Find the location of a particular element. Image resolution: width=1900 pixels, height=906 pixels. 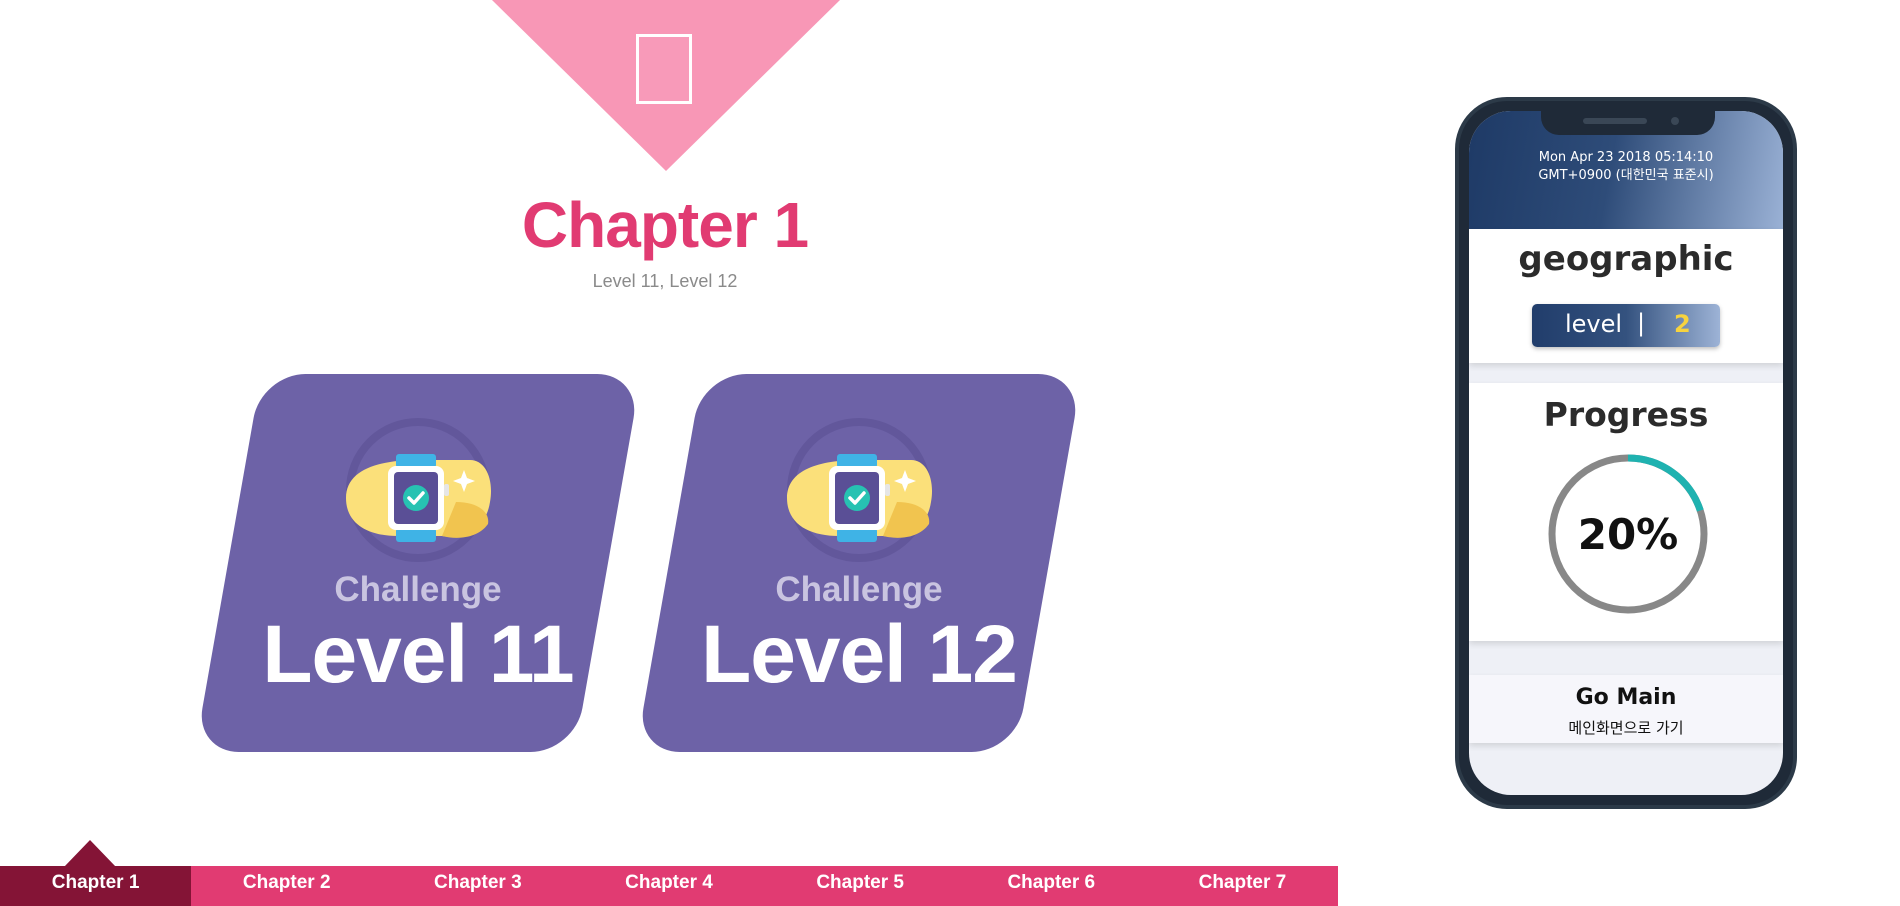

datetime-line-2: GMT+0900 (대한민국 표준시) is located at coordinates (1626, 175).